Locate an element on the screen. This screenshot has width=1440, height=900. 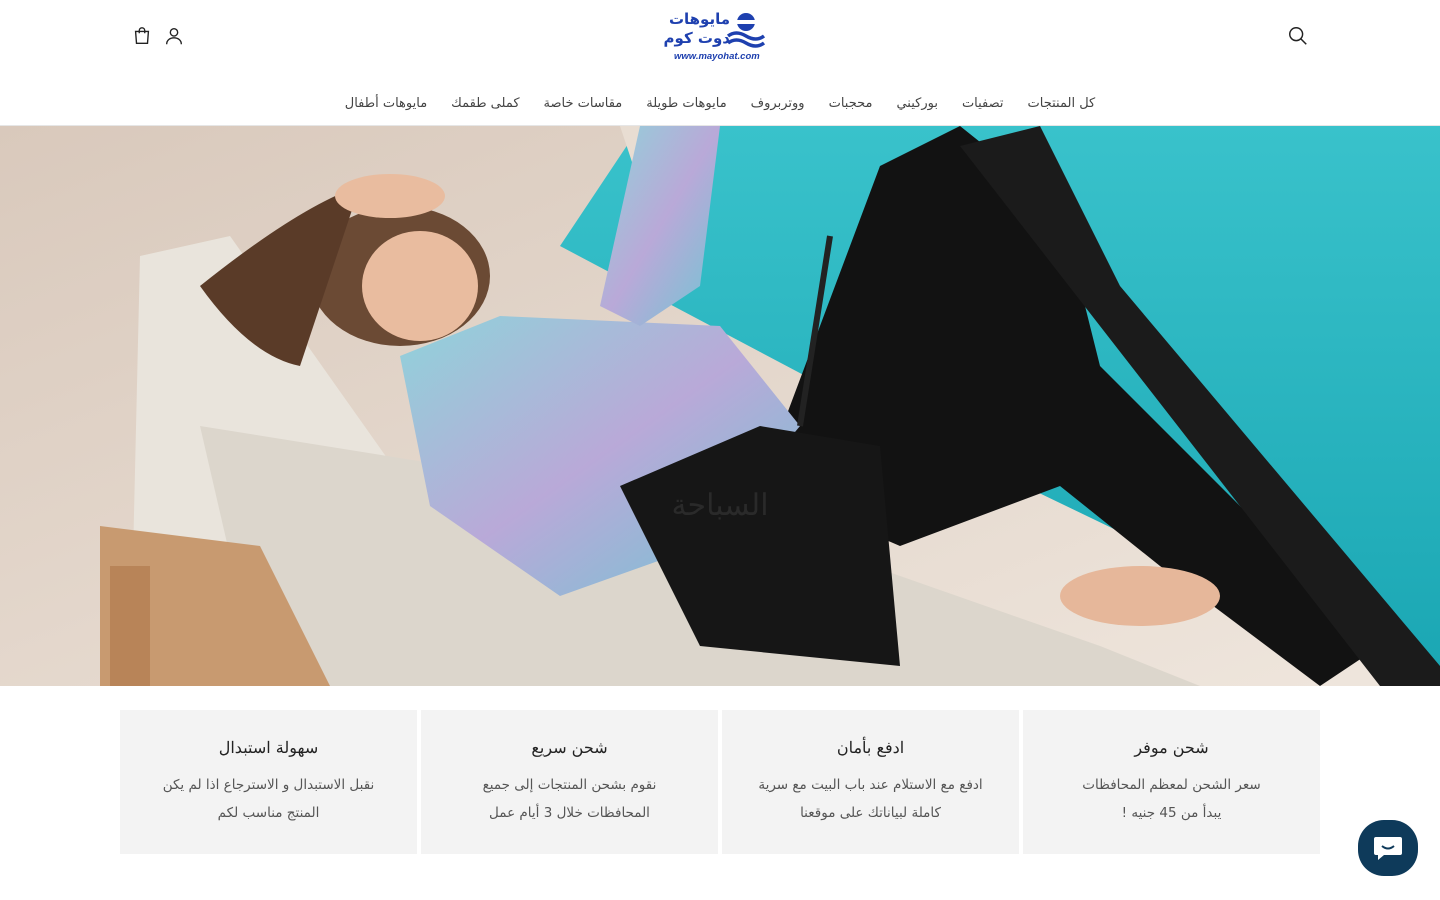
swimmer-logo-icon is located at coordinates (746, 30).